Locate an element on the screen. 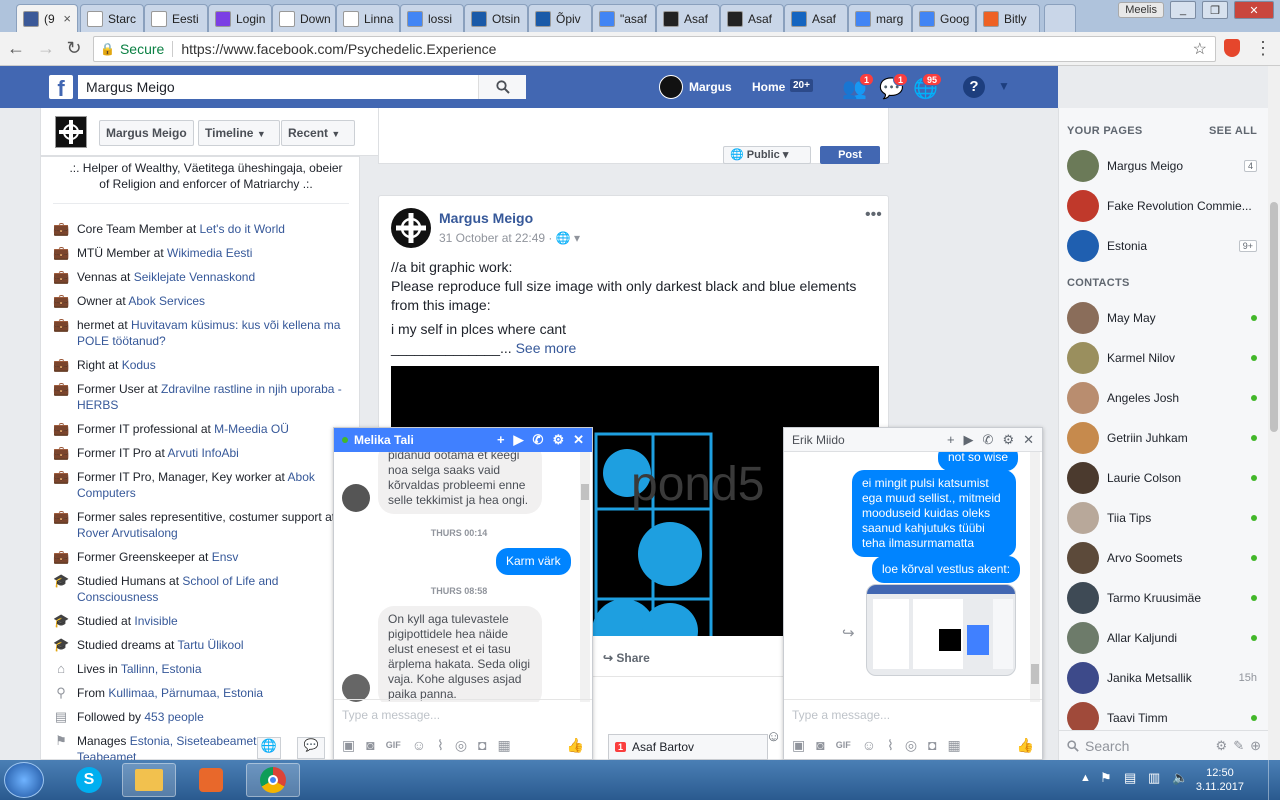  settings-gear-icon: ⚙ is located at coordinates (1222, 746).